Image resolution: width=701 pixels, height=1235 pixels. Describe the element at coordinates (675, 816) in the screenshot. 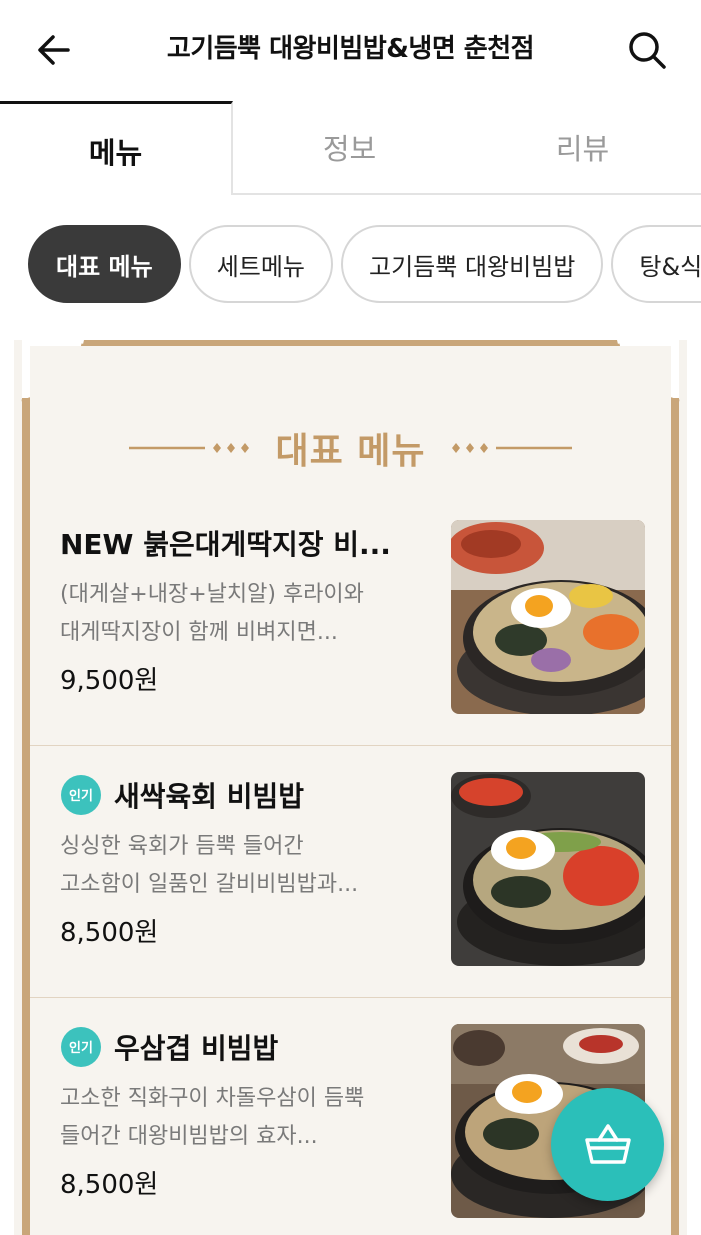

I see `board-frame-right` at that location.